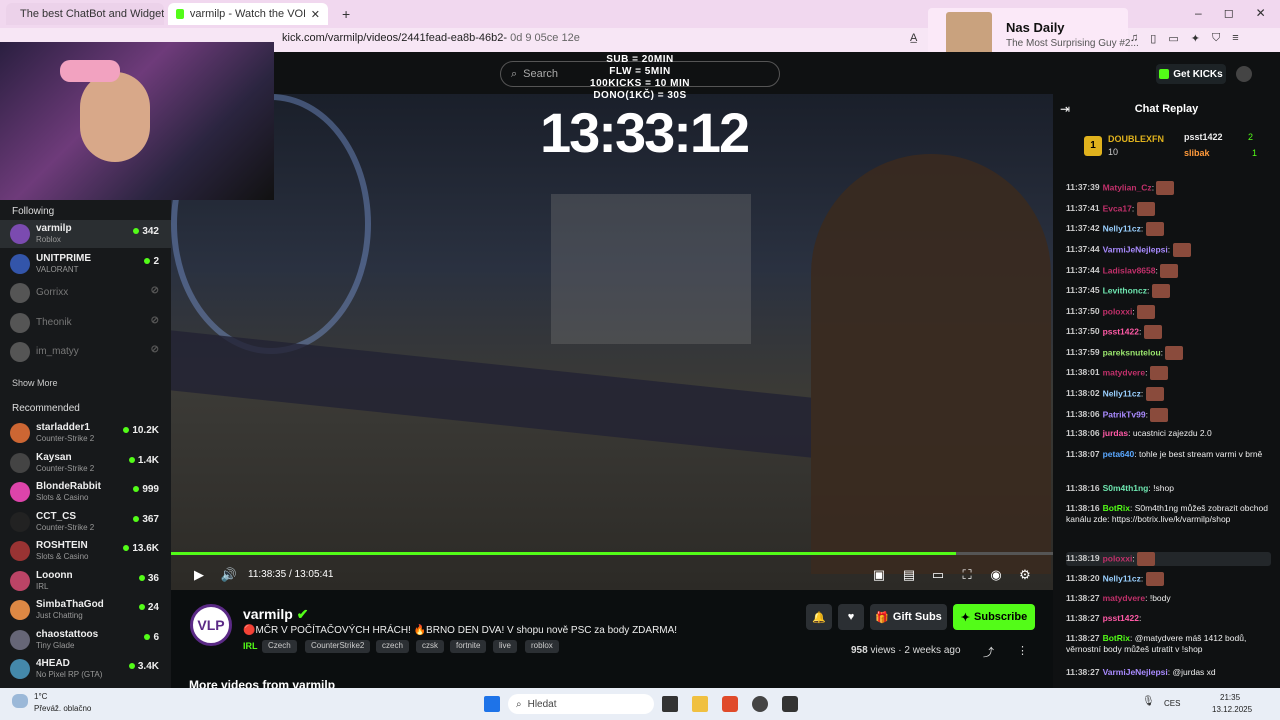  What do you see at coordinates (275, 614) in the screenshot?
I see `channel-name: varmilp ✔` at bounding box center [275, 614].